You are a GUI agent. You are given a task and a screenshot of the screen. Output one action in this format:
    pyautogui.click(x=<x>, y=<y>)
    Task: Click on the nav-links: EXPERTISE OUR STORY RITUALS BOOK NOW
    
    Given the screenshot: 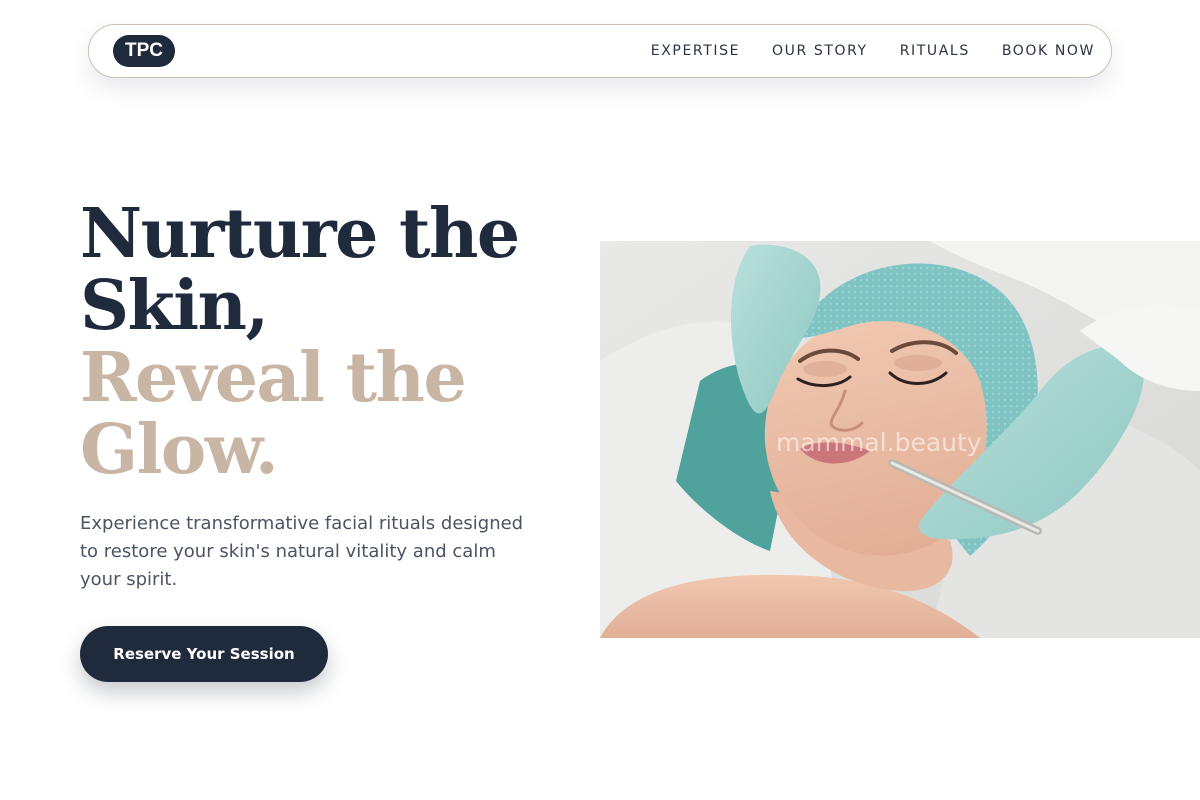 What is the action you would take?
    pyautogui.click(x=873, y=51)
    